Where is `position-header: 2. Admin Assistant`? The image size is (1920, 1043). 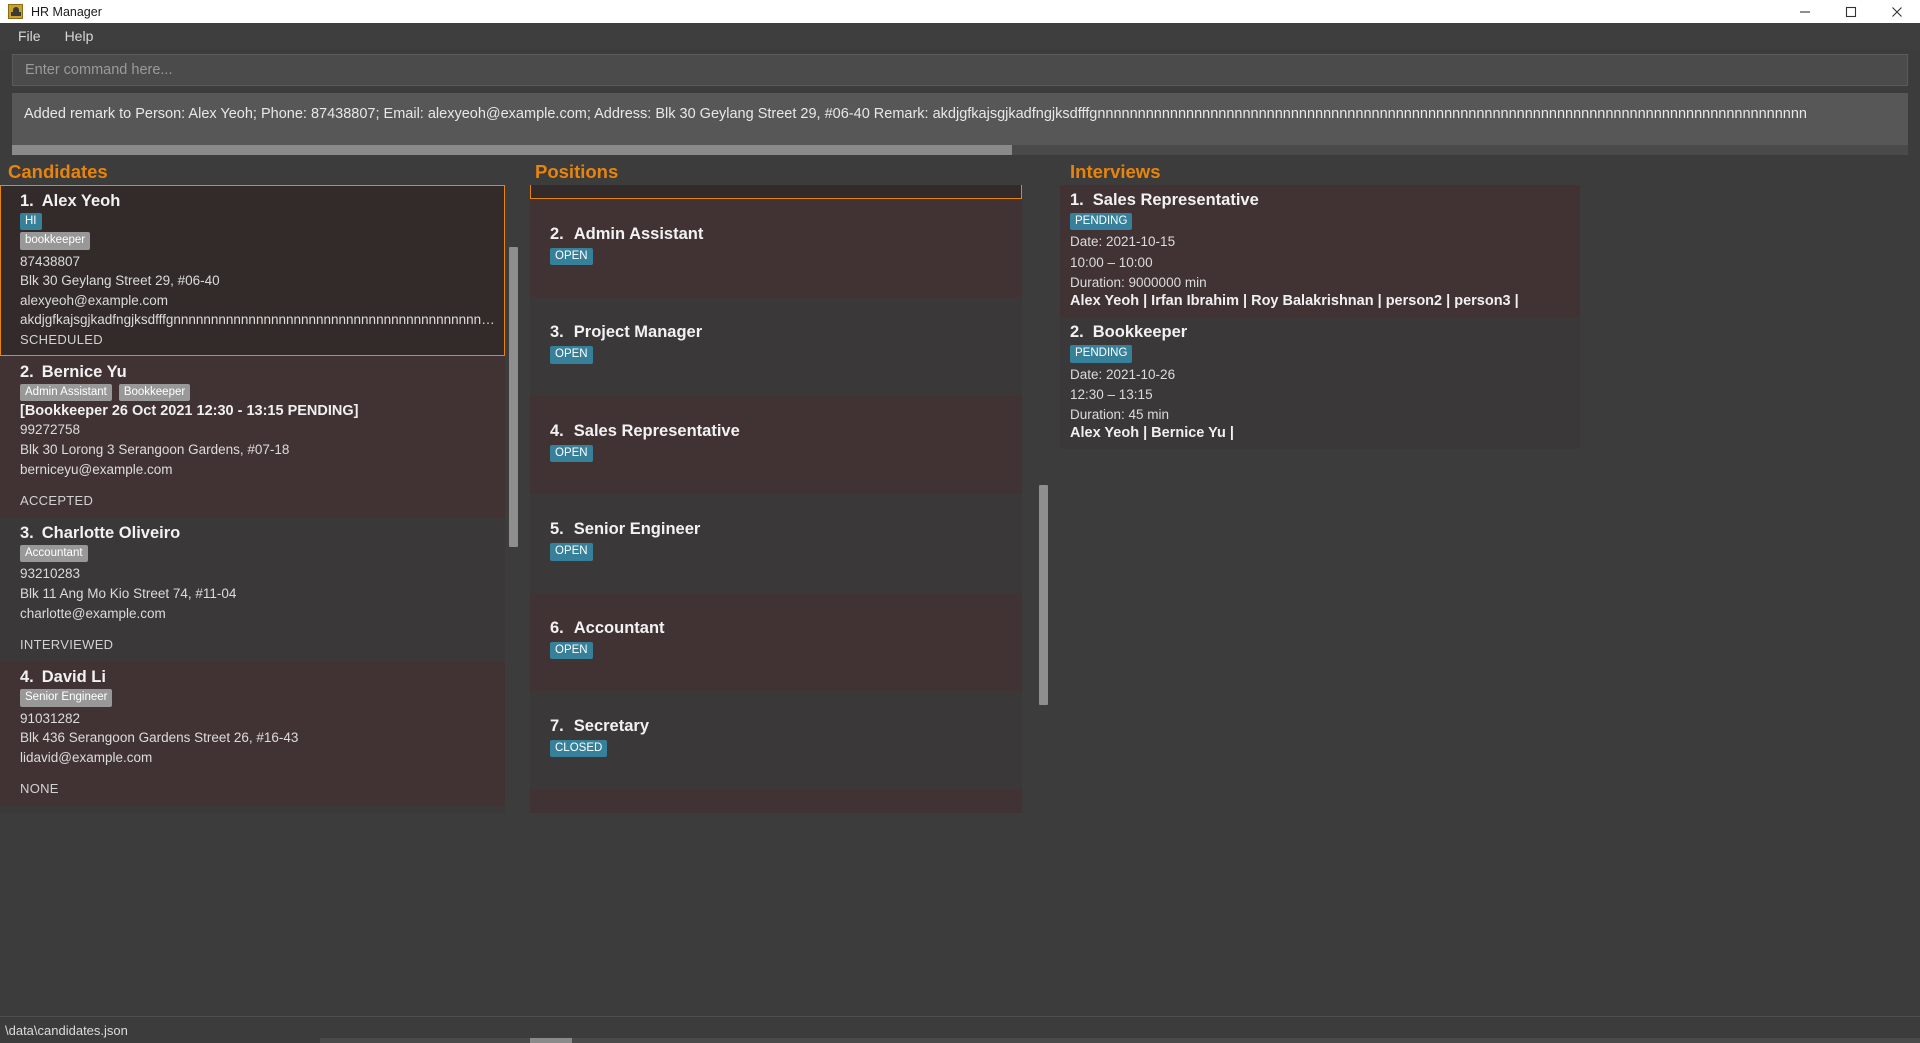 position-header: 2. Admin Assistant is located at coordinates (781, 234).